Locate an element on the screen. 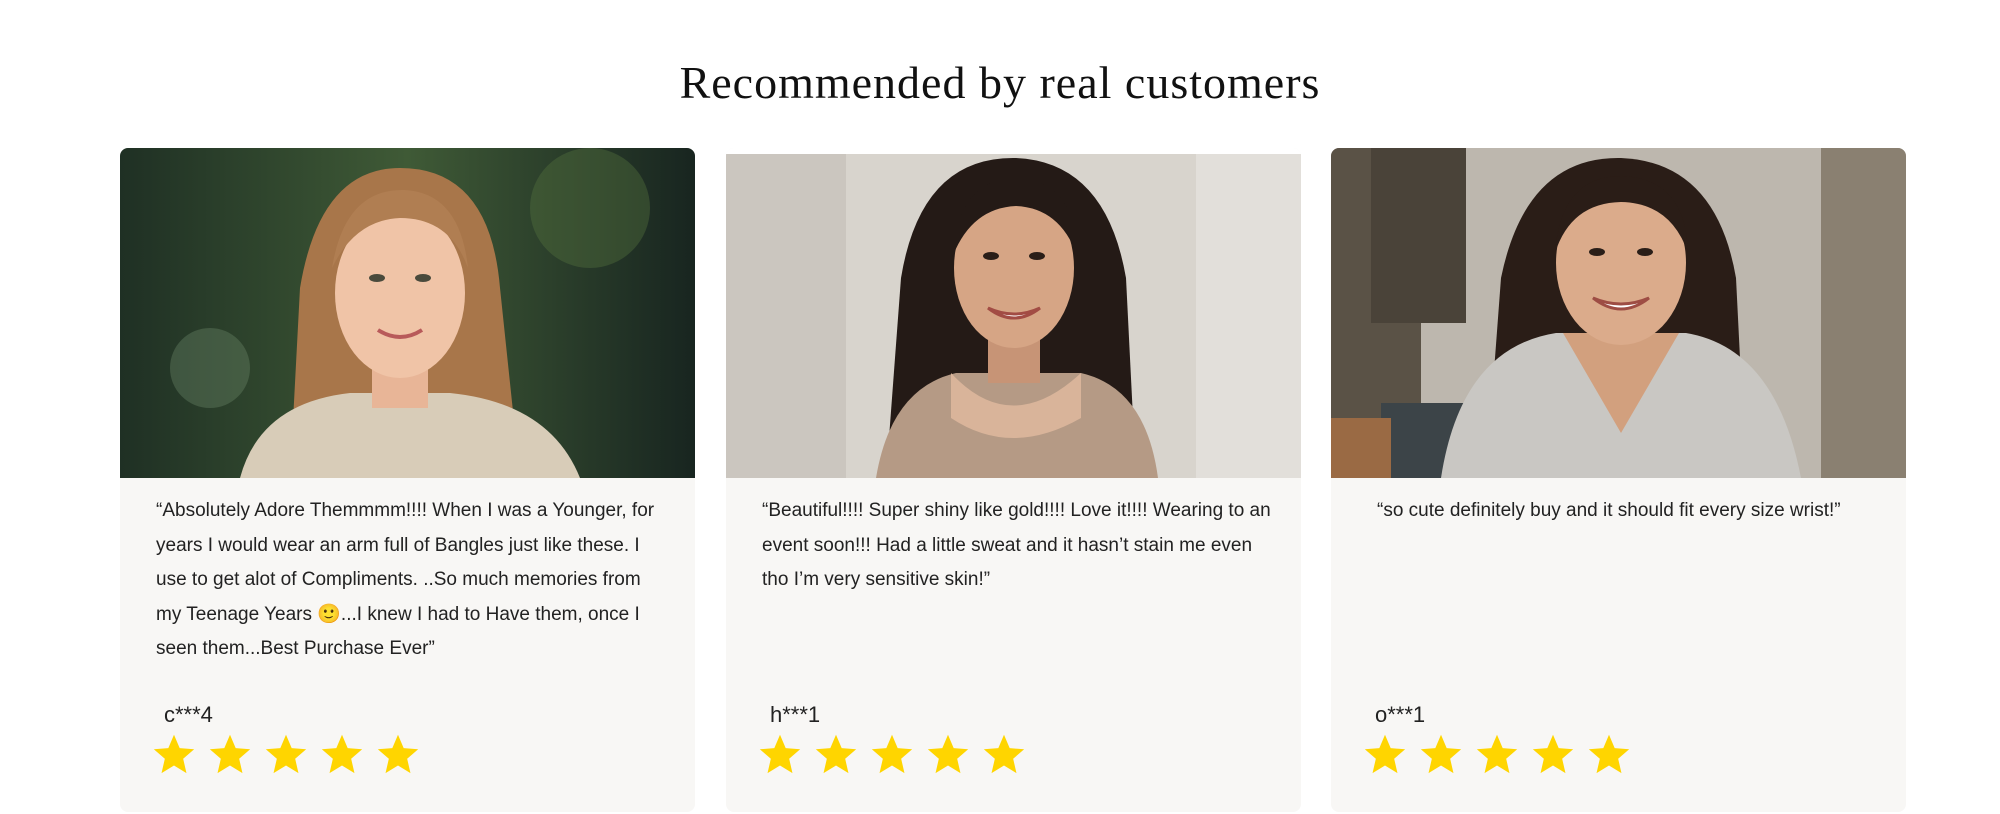  reviewer-name: h***1 is located at coordinates (795, 714).